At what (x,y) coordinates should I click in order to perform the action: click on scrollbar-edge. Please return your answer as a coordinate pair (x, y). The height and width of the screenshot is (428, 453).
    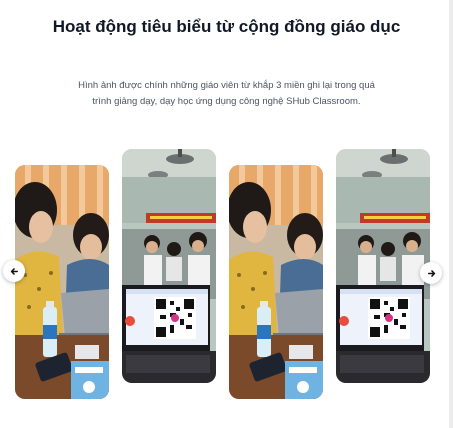
    Looking at the image, I should click on (451, 214).